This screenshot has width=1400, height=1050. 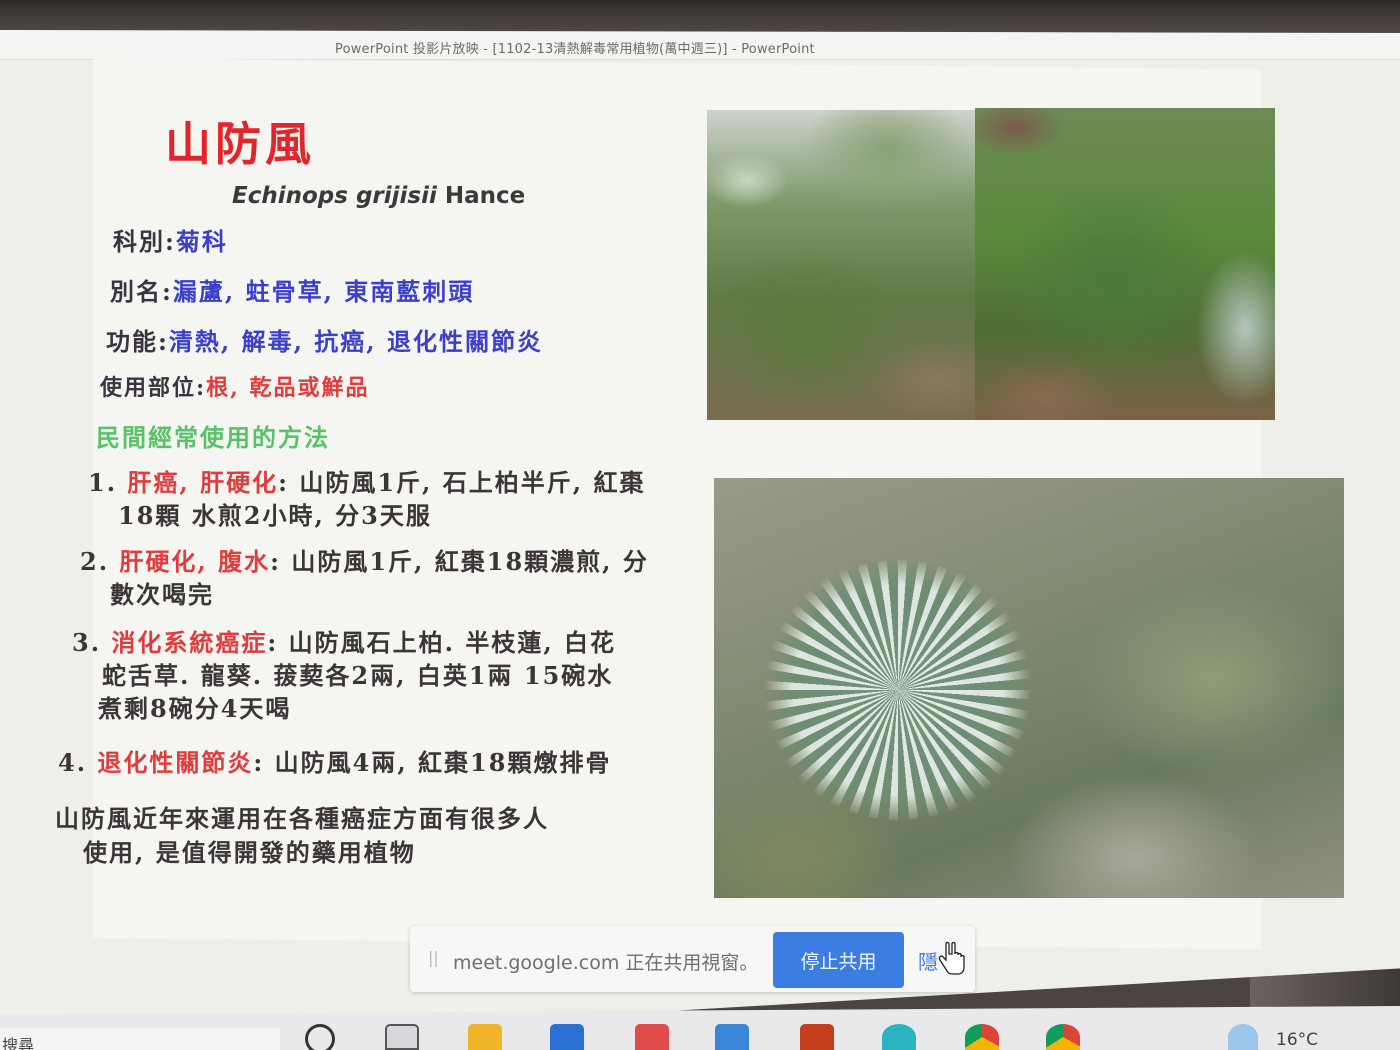 I want to click on method-line: : 山防風4兩, 紅棗18顆燉排骨, so click(x=432, y=762).